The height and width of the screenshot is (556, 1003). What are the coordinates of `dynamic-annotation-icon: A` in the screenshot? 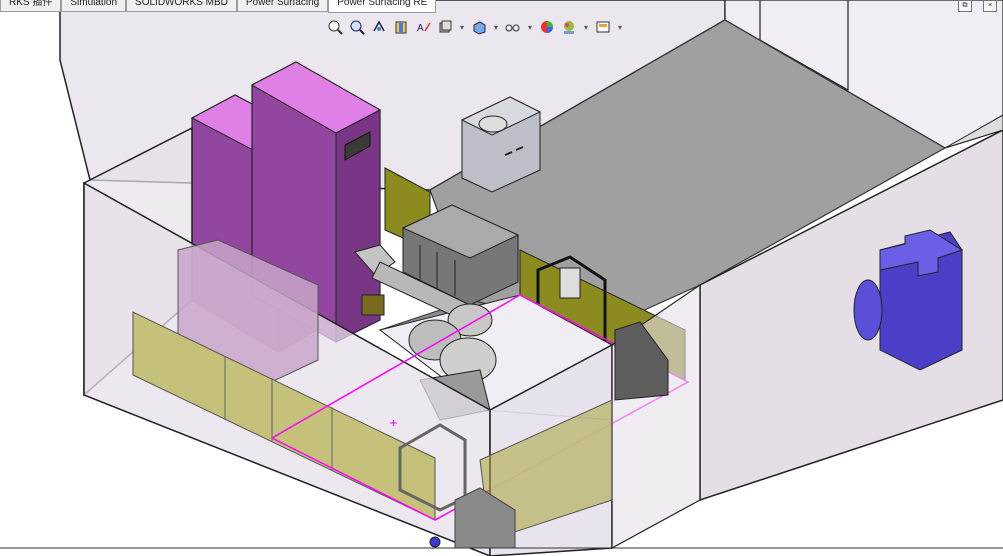 It's located at (423, 27).